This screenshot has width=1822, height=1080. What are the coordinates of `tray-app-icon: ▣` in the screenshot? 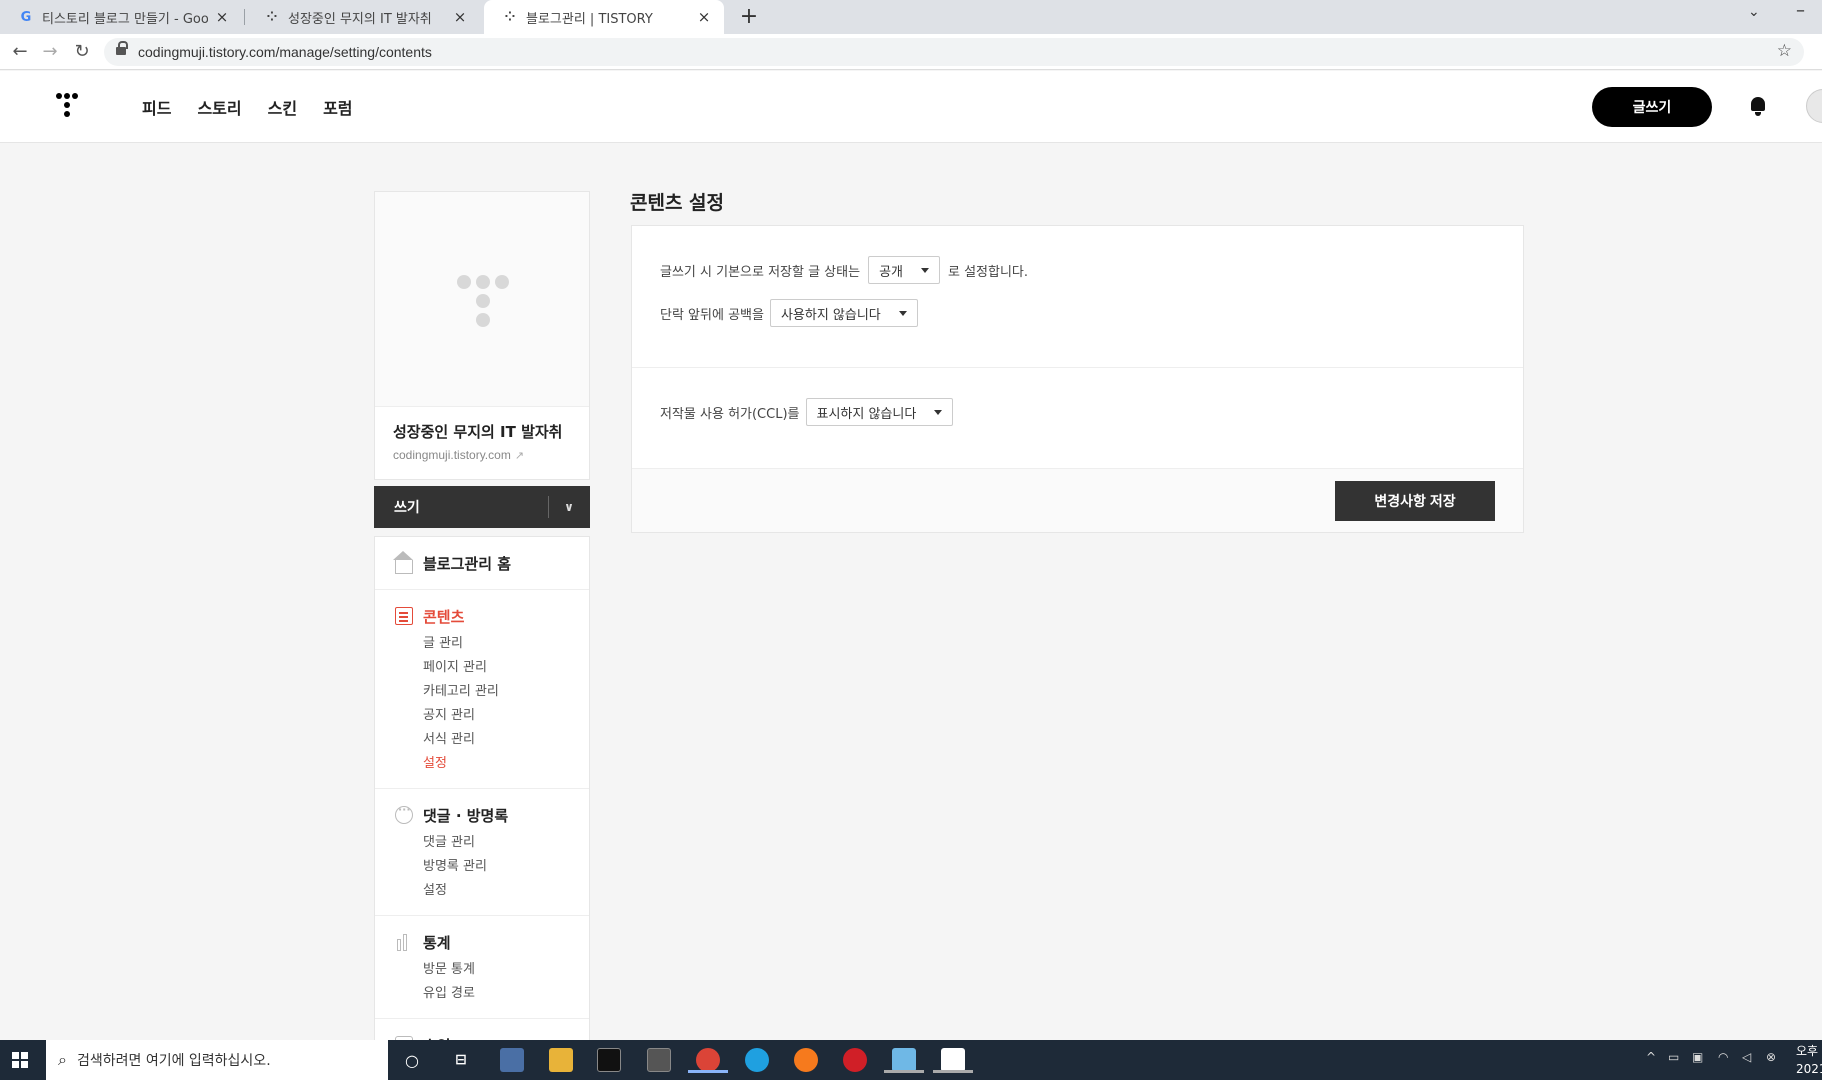 It's located at (1697, 1057).